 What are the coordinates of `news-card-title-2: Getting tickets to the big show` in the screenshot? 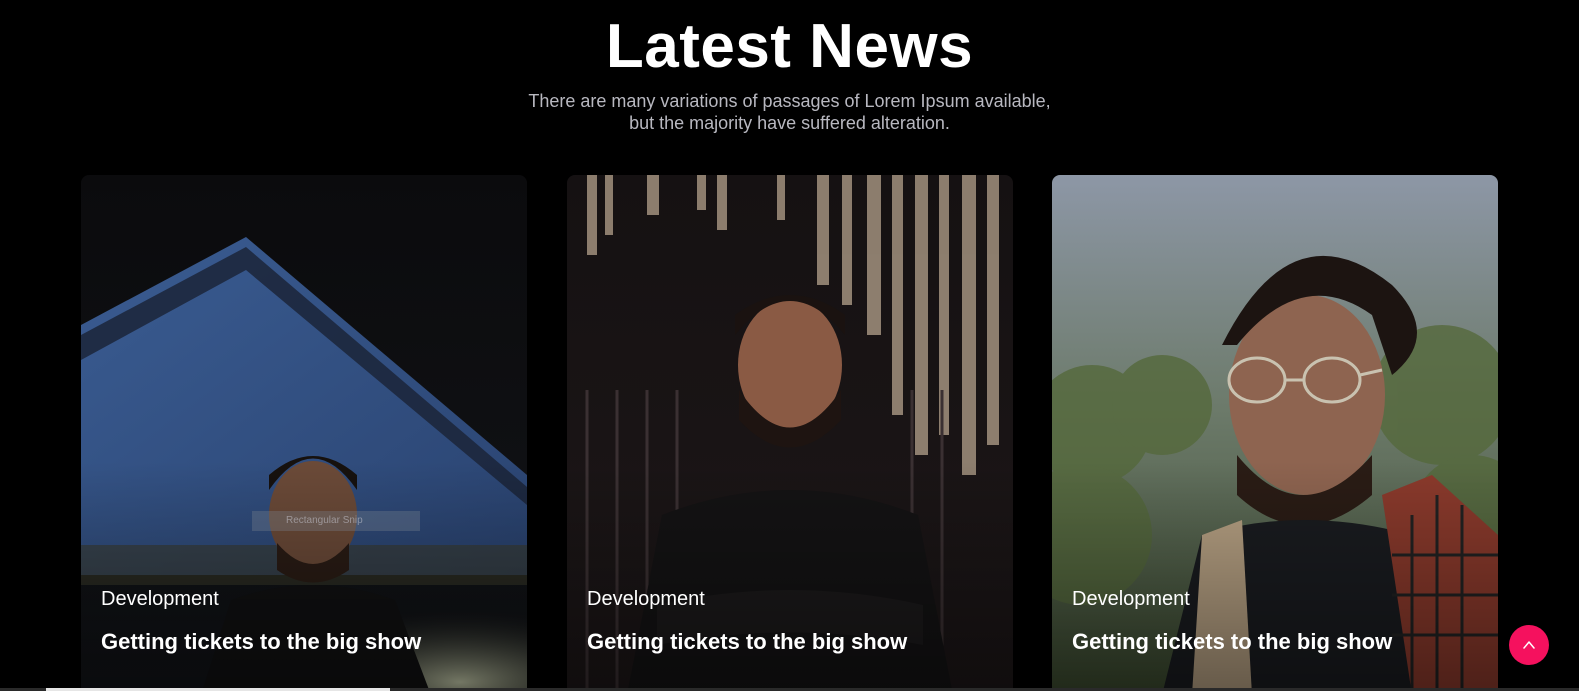 It's located at (747, 642).